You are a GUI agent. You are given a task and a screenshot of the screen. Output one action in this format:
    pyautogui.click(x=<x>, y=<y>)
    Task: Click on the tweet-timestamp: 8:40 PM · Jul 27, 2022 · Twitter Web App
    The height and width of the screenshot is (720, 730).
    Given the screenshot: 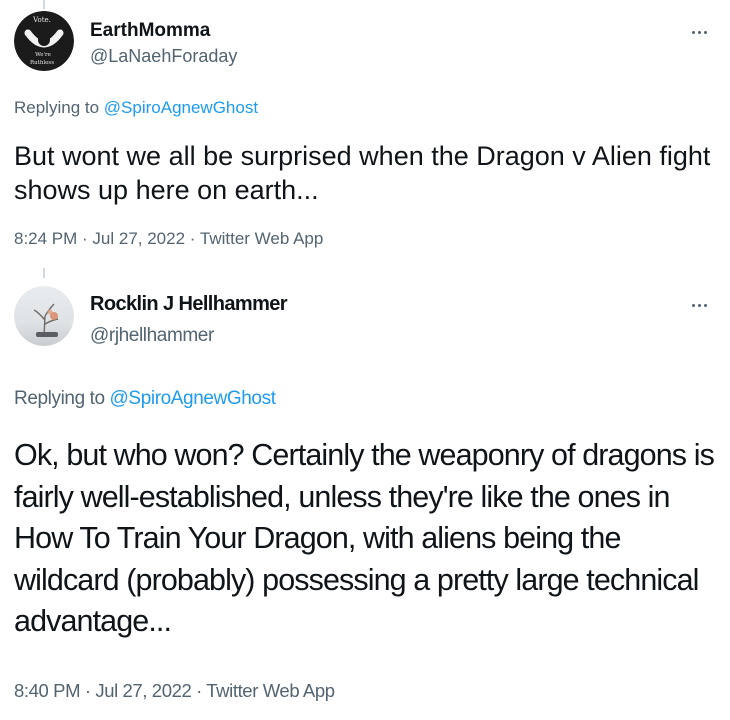 What is the action you would take?
    pyautogui.click(x=174, y=691)
    